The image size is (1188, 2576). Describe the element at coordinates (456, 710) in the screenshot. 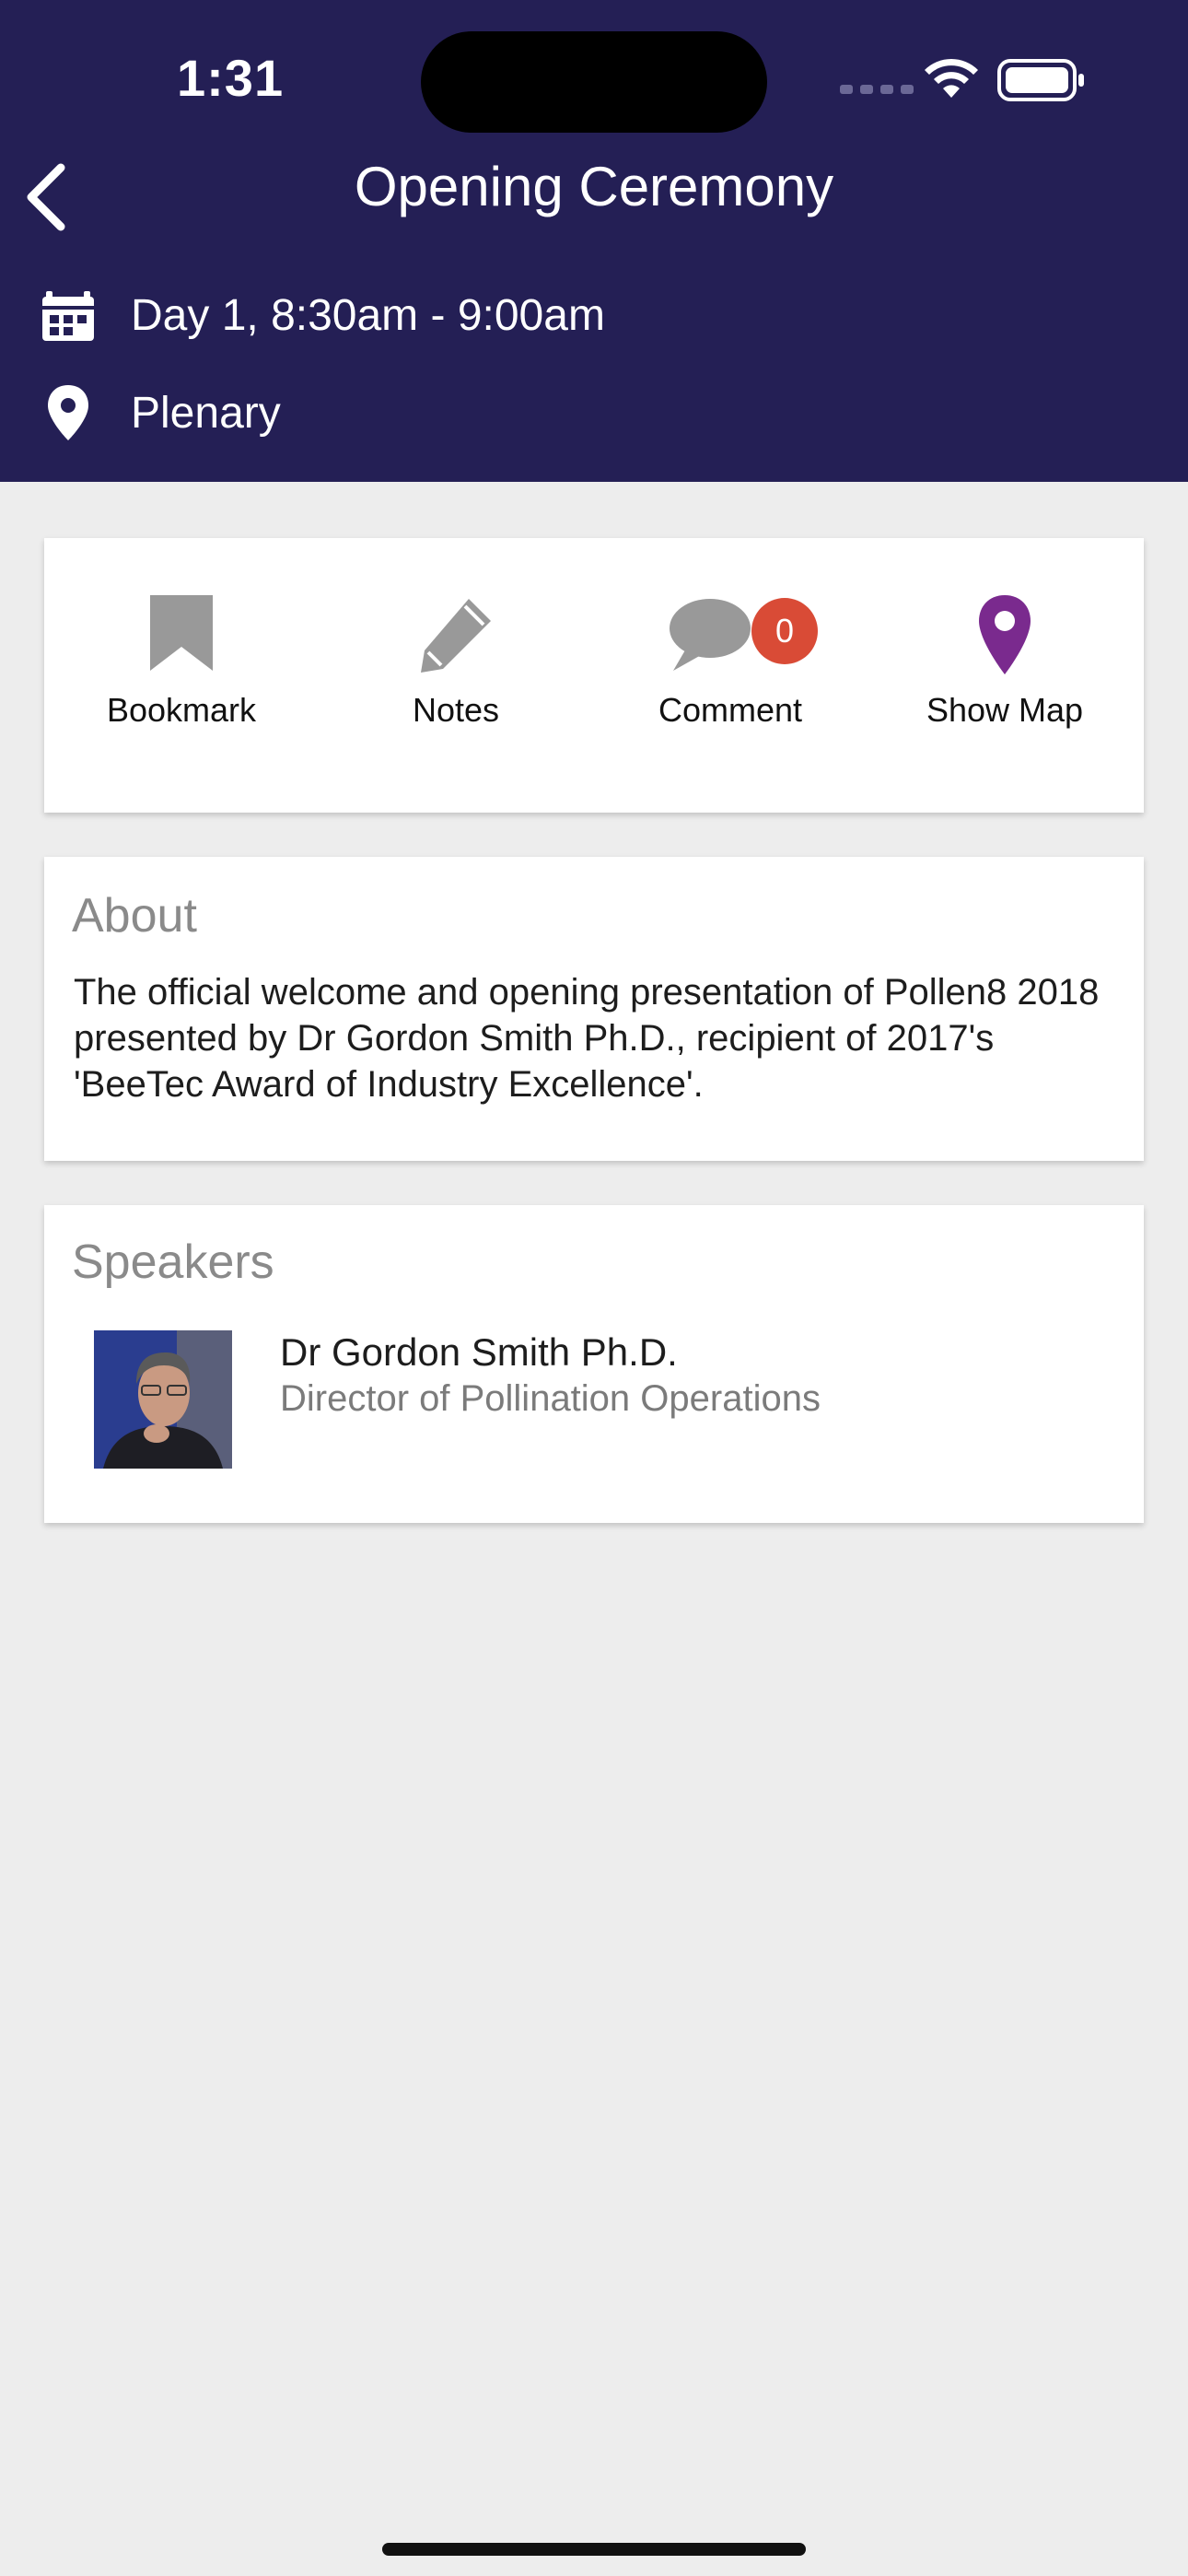

I see `notes-label: Notes` at that location.